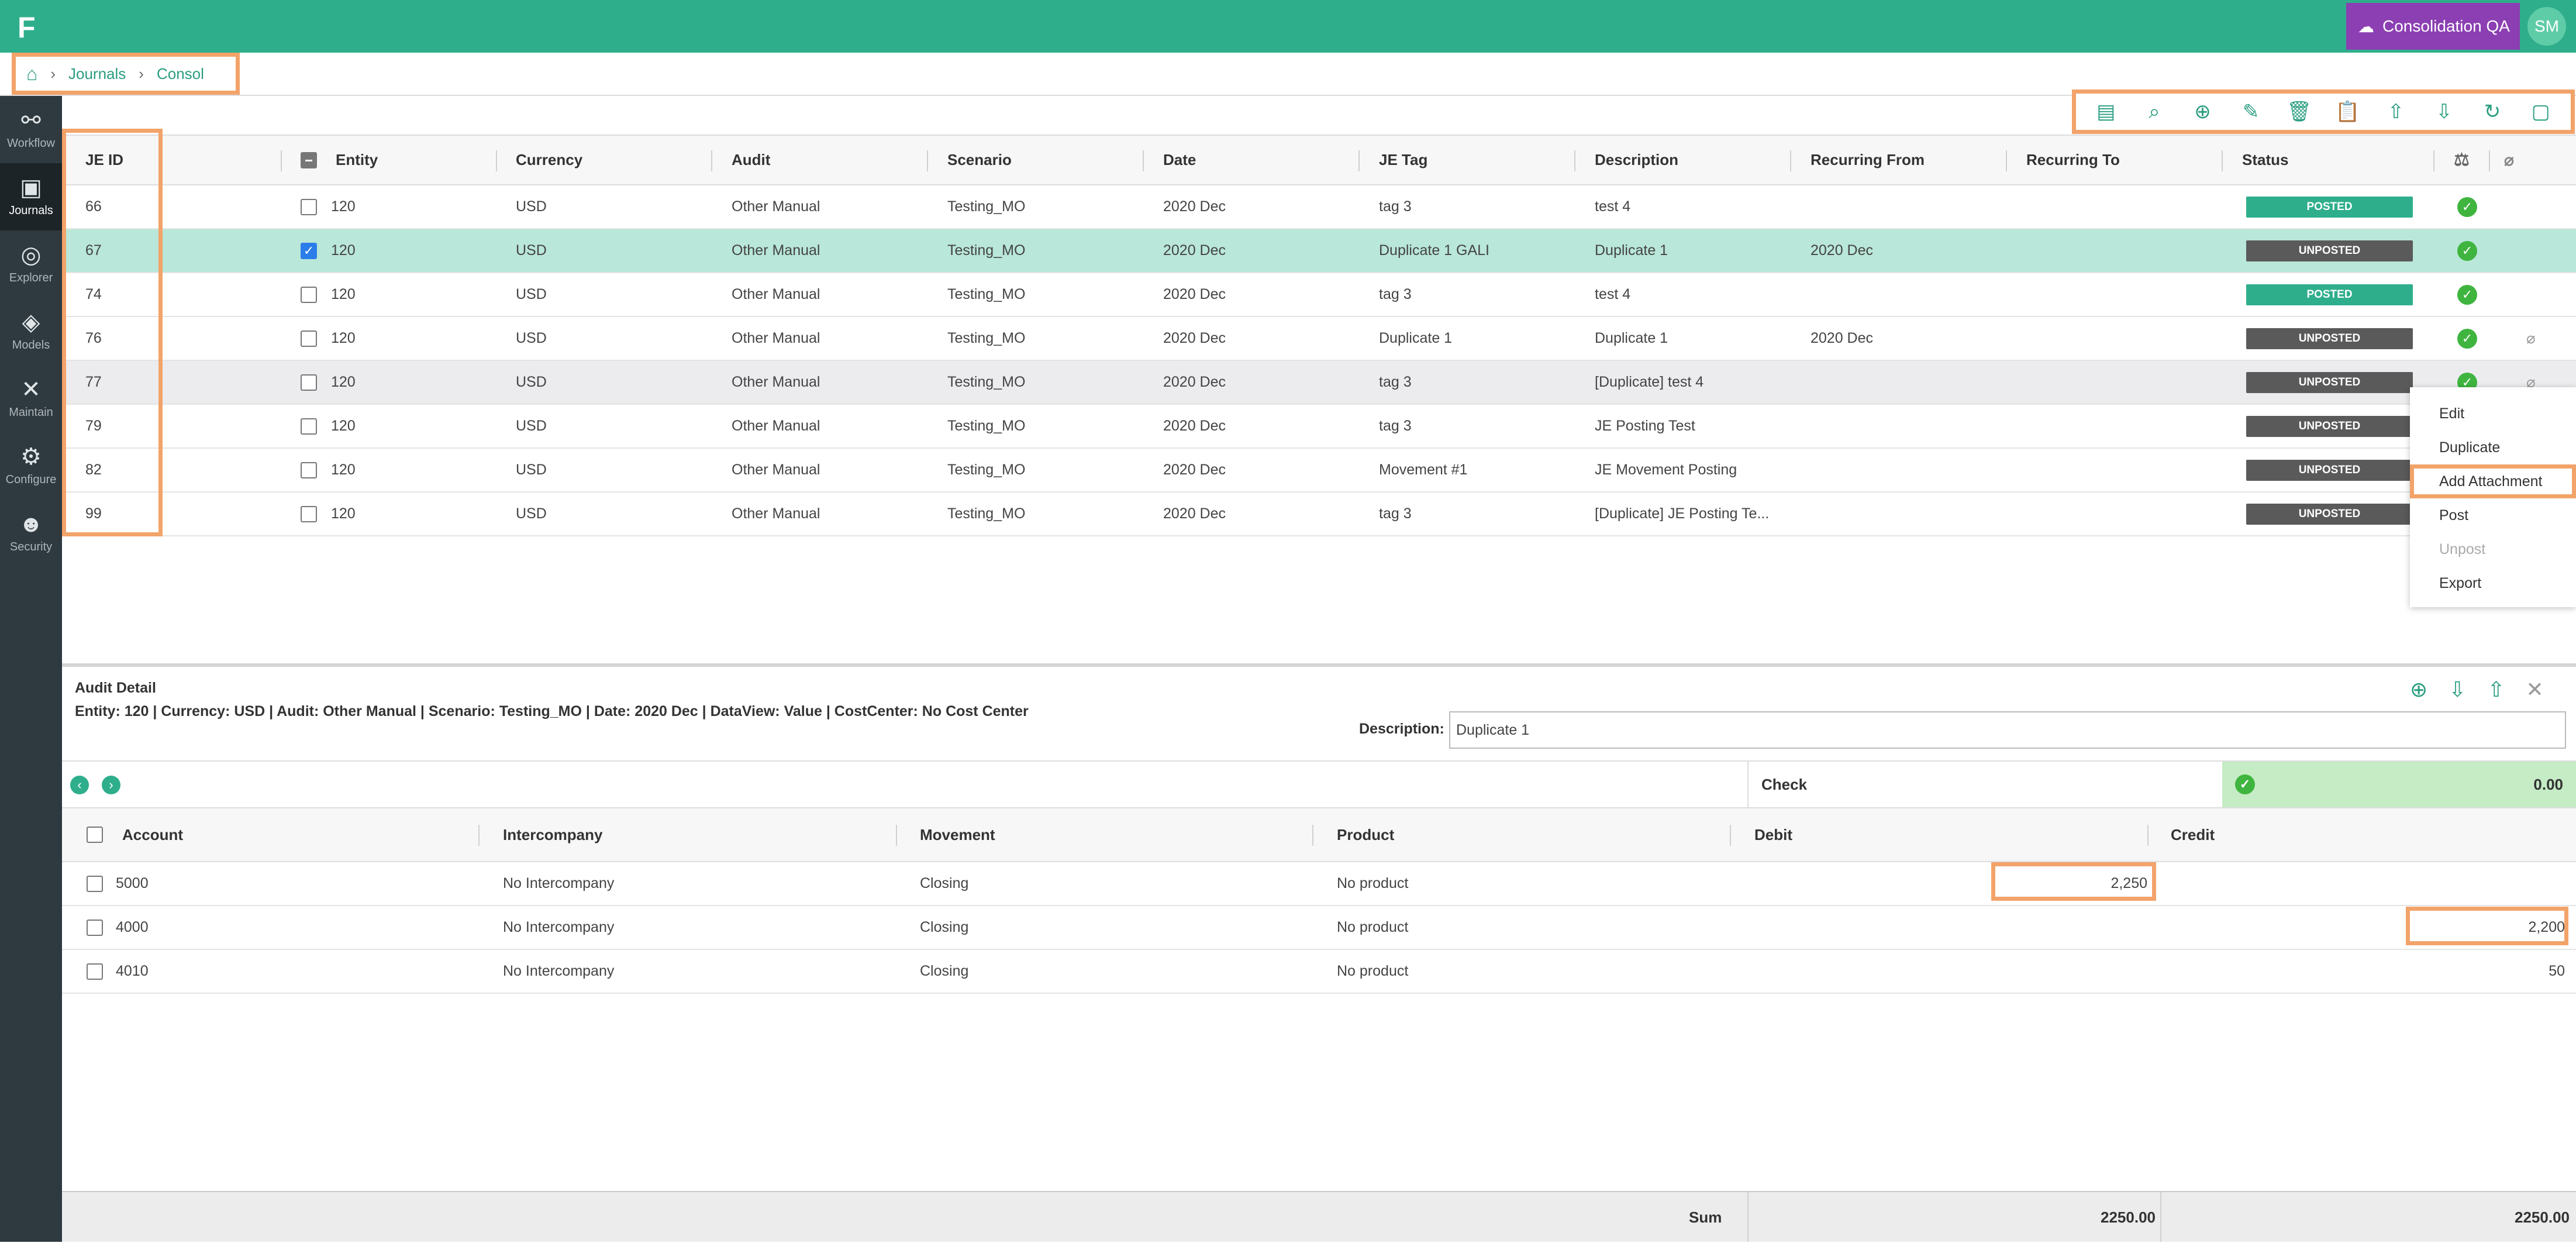  Describe the element at coordinates (2493, 481) in the screenshot. I see `menu-item-add-attachment: Add Attachment` at that location.